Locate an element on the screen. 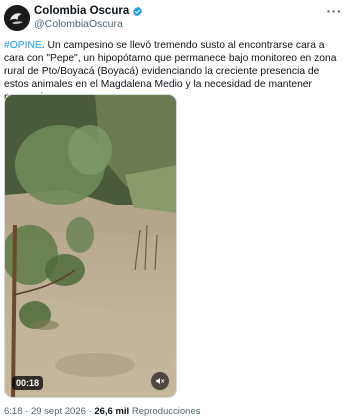 This screenshot has height=419, width=350. mute-button is located at coordinates (160, 381).